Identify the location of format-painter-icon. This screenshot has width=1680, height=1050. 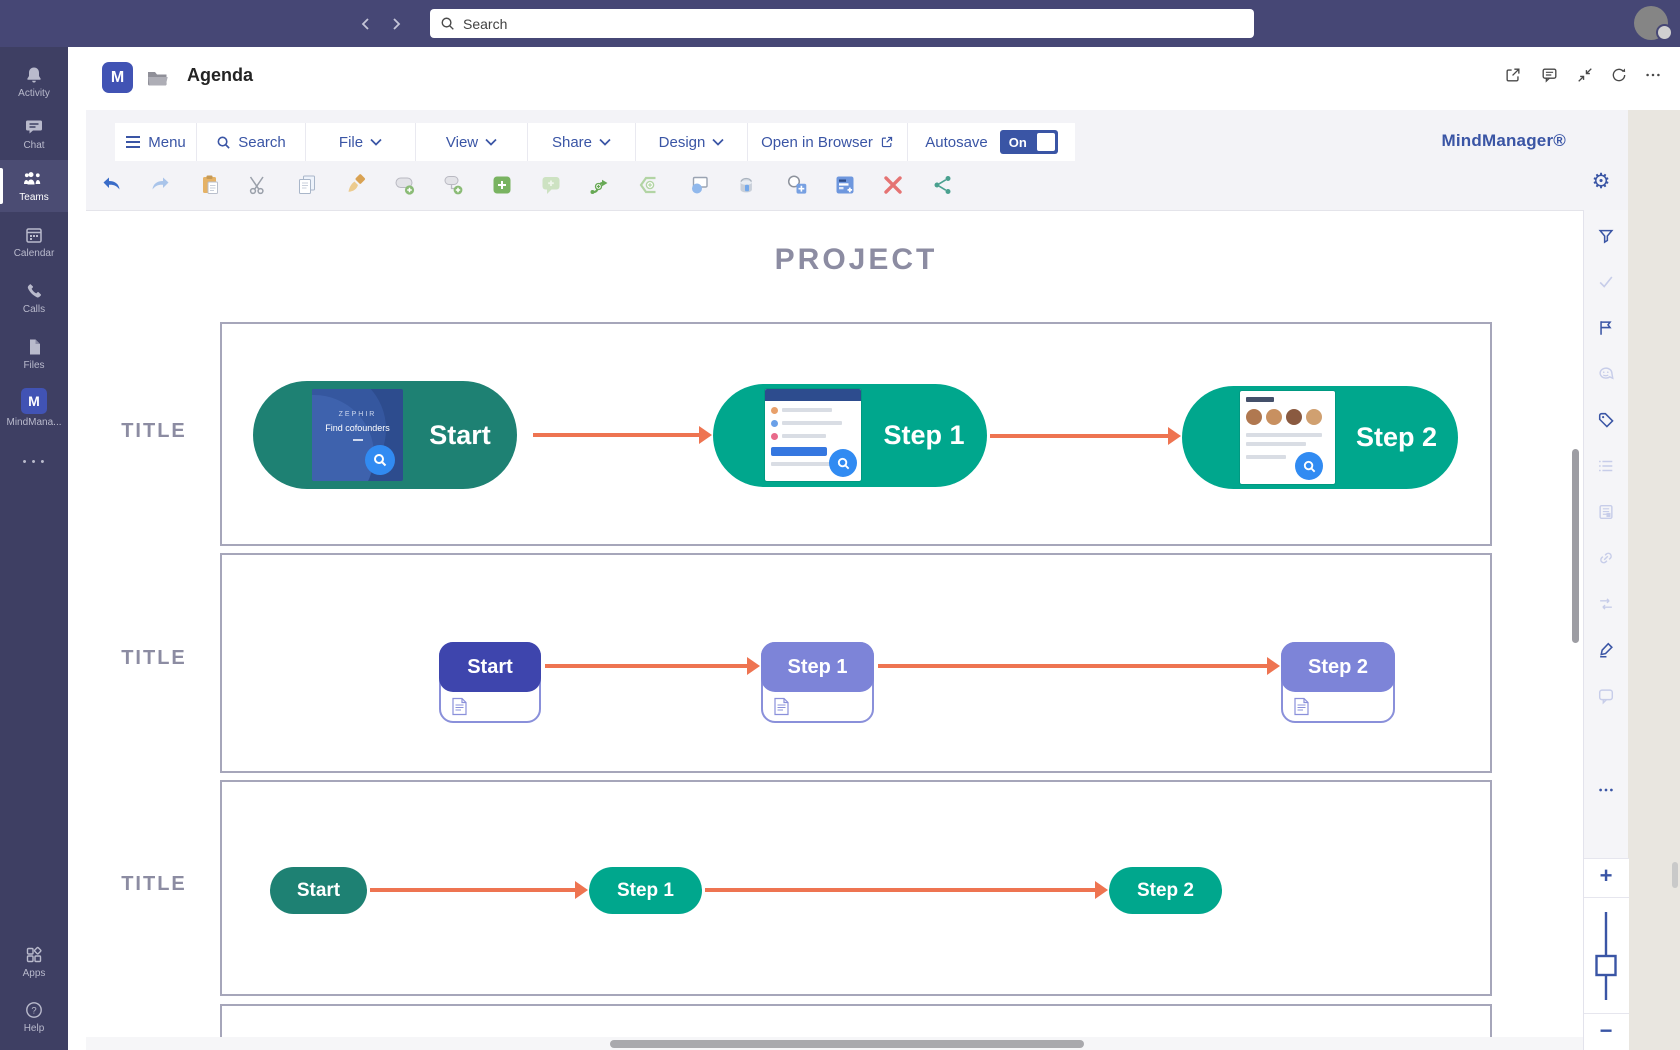
(356, 185).